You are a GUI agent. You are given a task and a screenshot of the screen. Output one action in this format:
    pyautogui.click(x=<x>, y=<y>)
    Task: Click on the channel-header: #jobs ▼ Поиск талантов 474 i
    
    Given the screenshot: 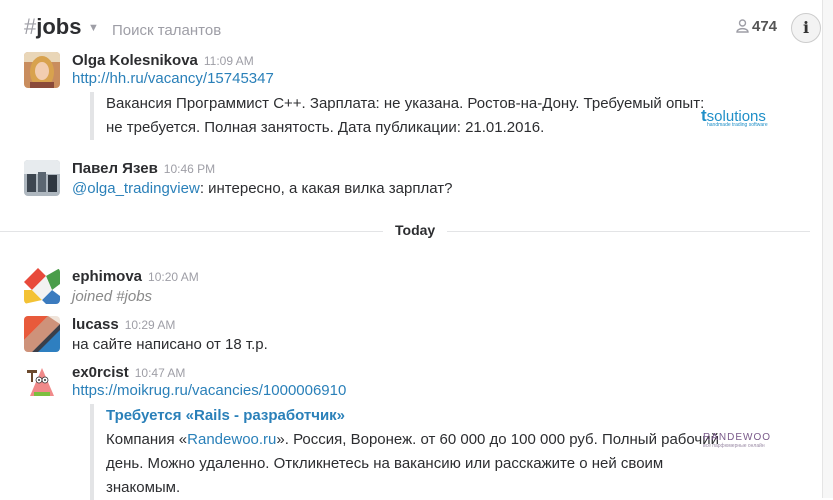 What is the action you would take?
    pyautogui.click(x=416, y=25)
    